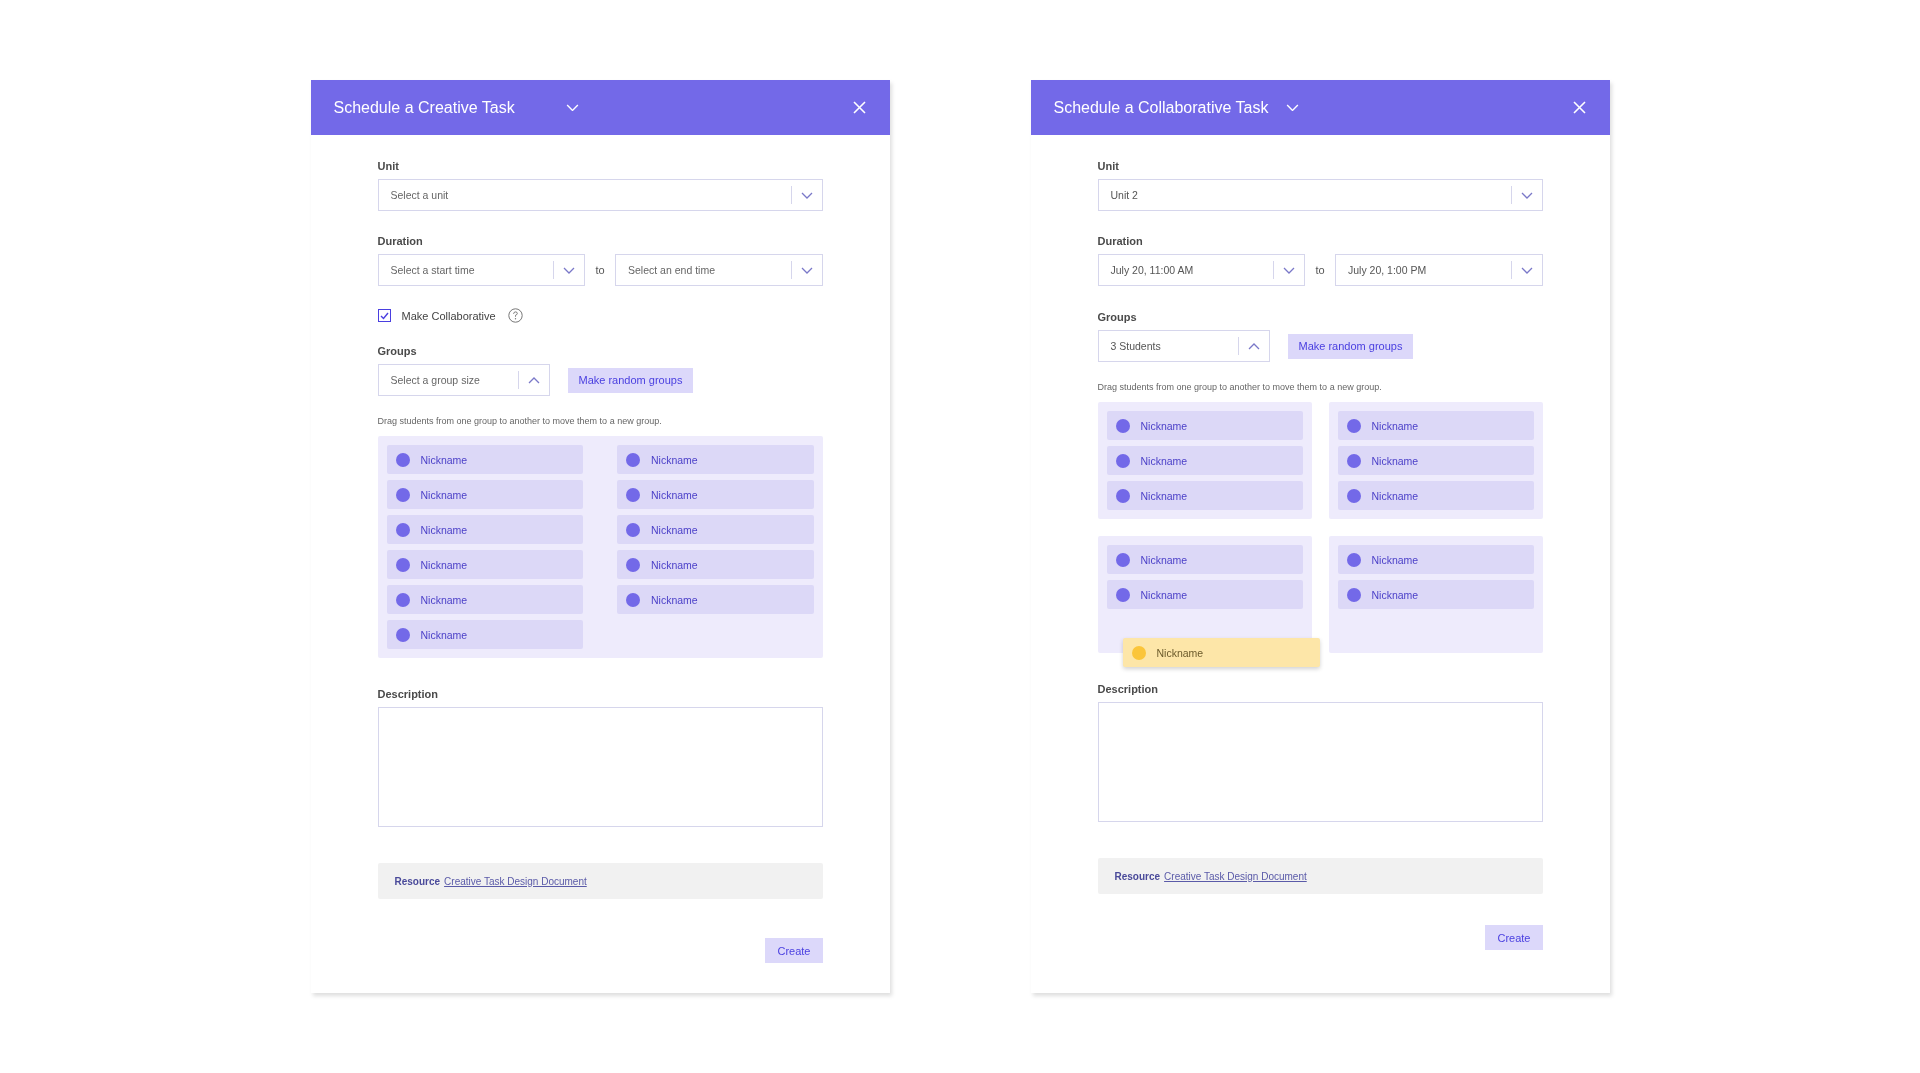  What do you see at coordinates (424, 107) in the screenshot?
I see `dialog-title: Schedule a Creative Task` at bounding box center [424, 107].